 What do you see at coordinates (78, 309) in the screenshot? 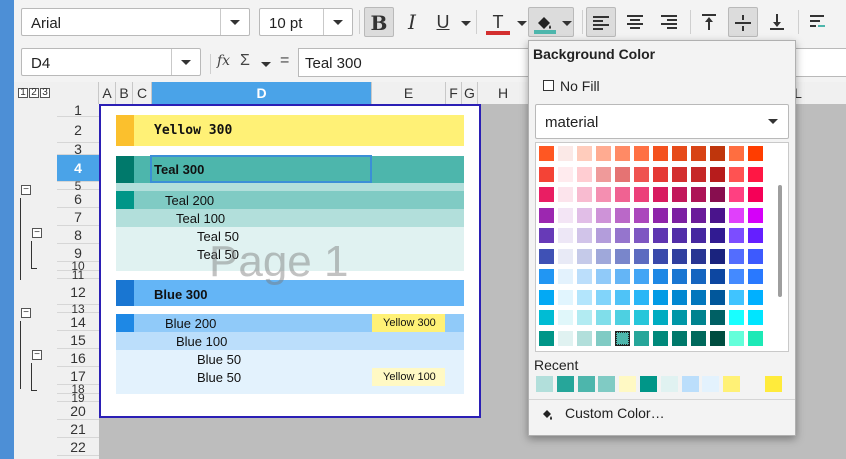
I see `row-header: 13` at bounding box center [78, 309].